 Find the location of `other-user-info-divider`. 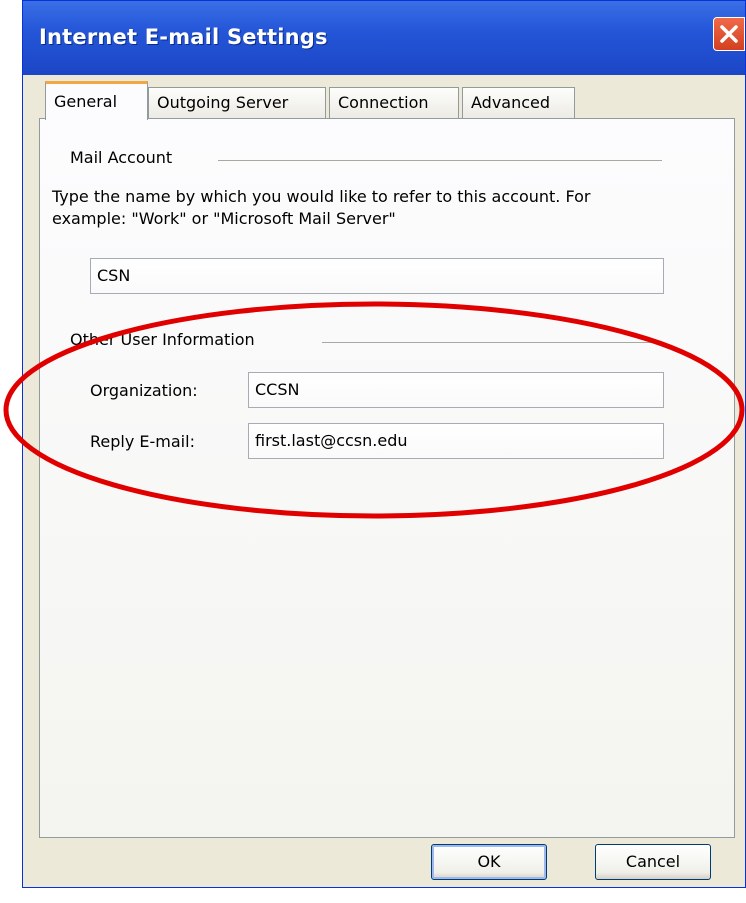

other-user-info-divider is located at coordinates (492, 342).